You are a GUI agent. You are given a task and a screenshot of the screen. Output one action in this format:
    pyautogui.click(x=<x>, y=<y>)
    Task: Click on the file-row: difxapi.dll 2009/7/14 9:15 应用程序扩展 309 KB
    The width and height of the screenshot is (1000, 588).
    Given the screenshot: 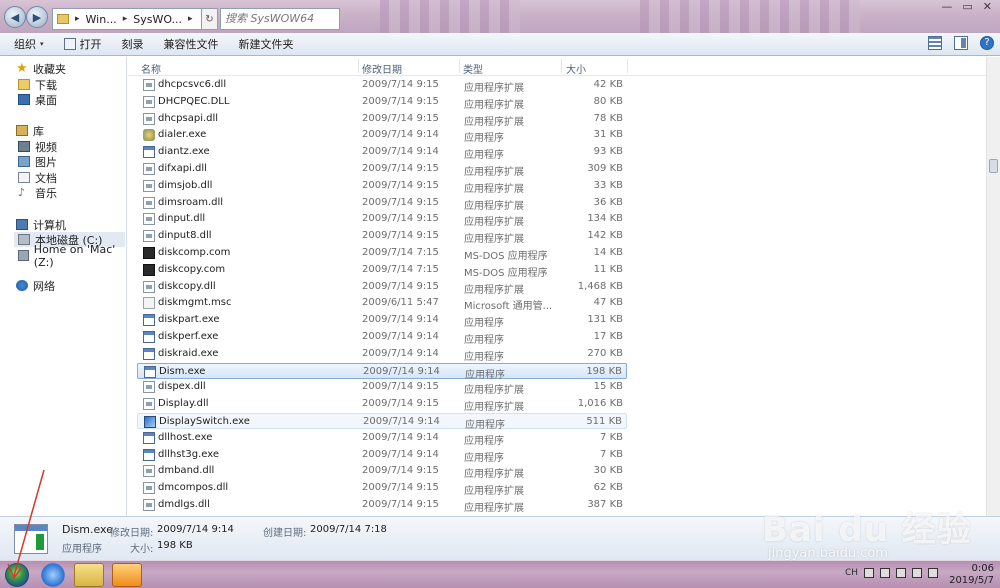 What is the action you would take?
    pyautogui.click(x=382, y=169)
    